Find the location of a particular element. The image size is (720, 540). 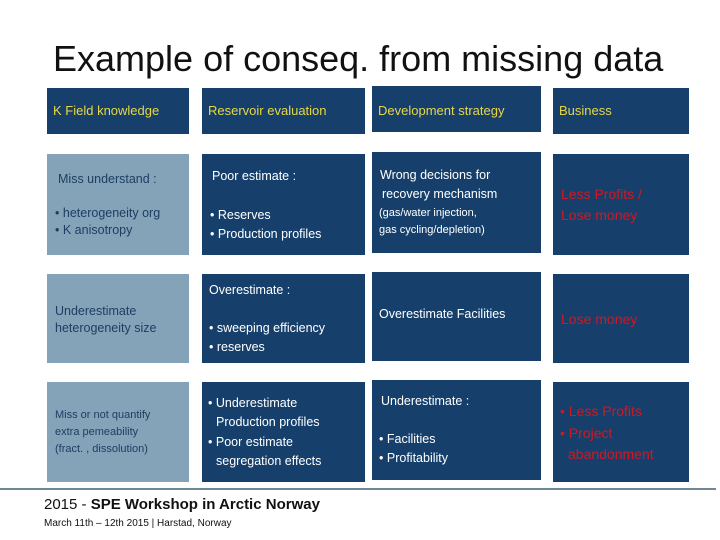

row1-reservoir-heading: Poor estimate : is located at coordinates (254, 176).